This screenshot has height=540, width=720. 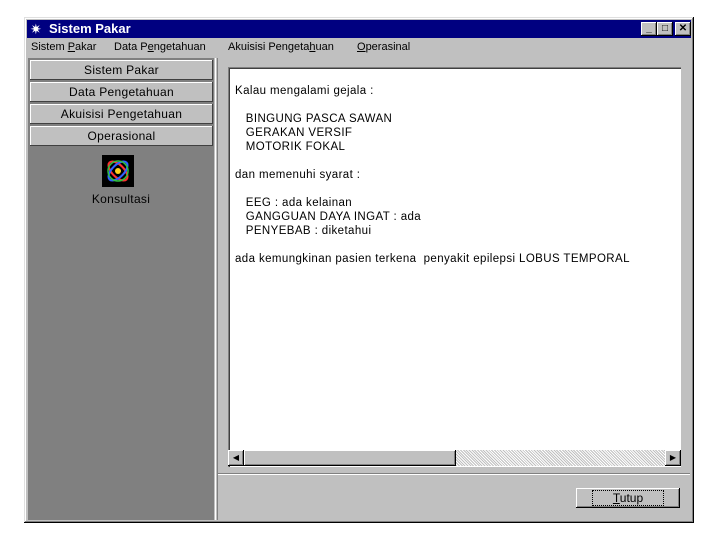 What do you see at coordinates (281, 47) in the screenshot?
I see `menu-akuisisi-pengetahuan: Akuisisi Pengetahuan` at bounding box center [281, 47].